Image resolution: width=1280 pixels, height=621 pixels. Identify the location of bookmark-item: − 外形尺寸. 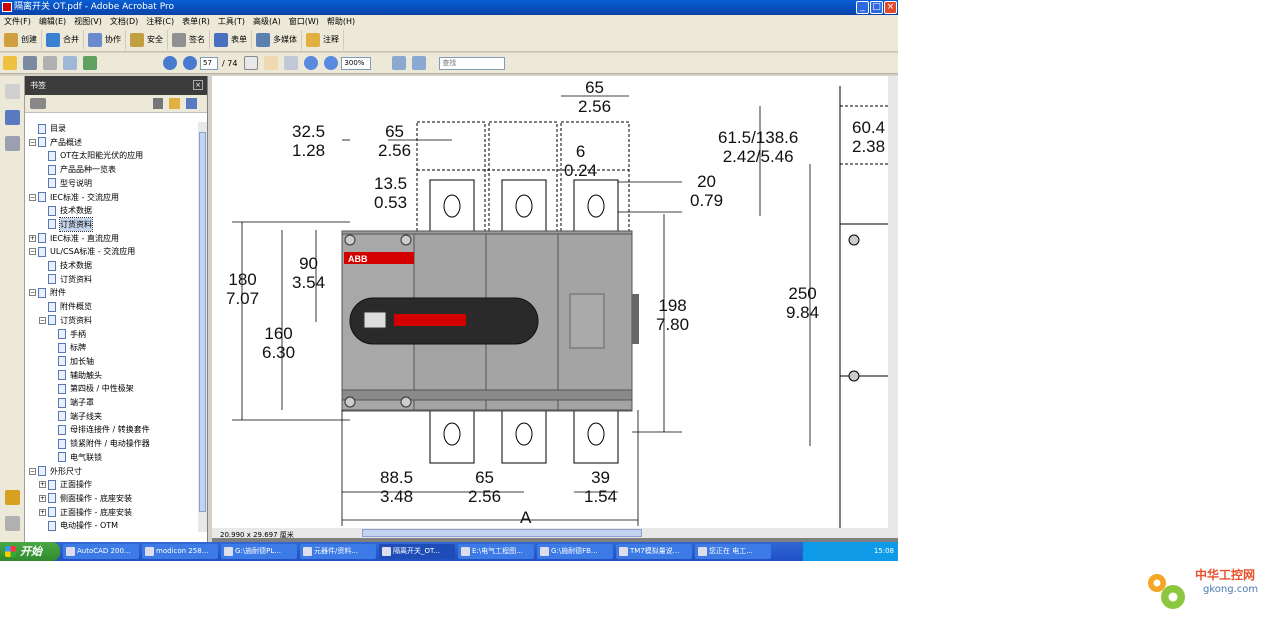
(55, 471).